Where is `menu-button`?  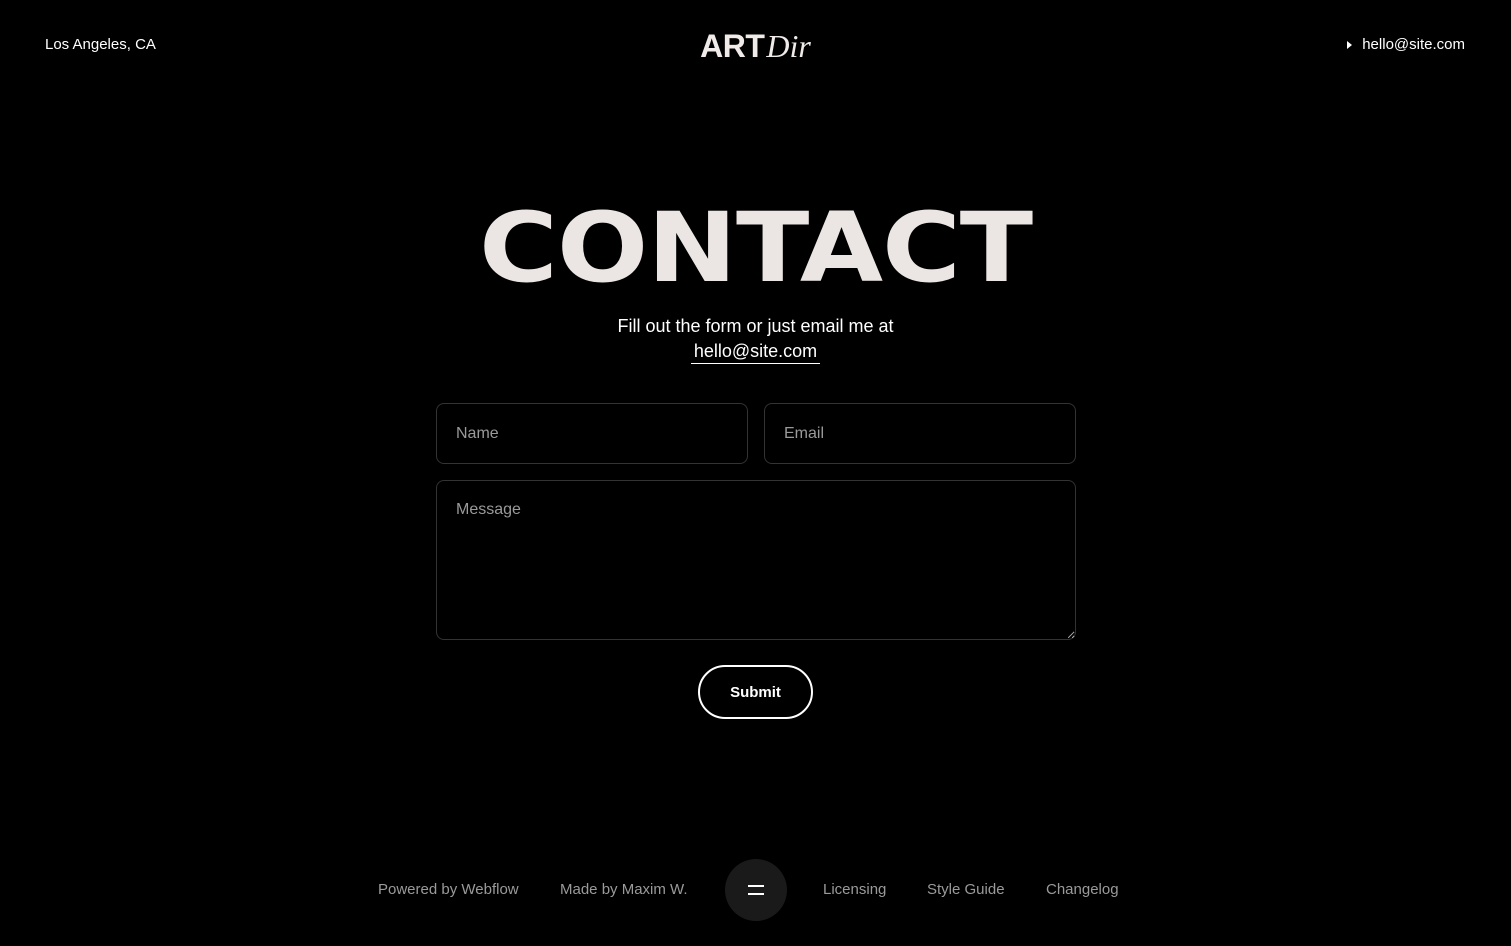 menu-button is located at coordinates (756, 890).